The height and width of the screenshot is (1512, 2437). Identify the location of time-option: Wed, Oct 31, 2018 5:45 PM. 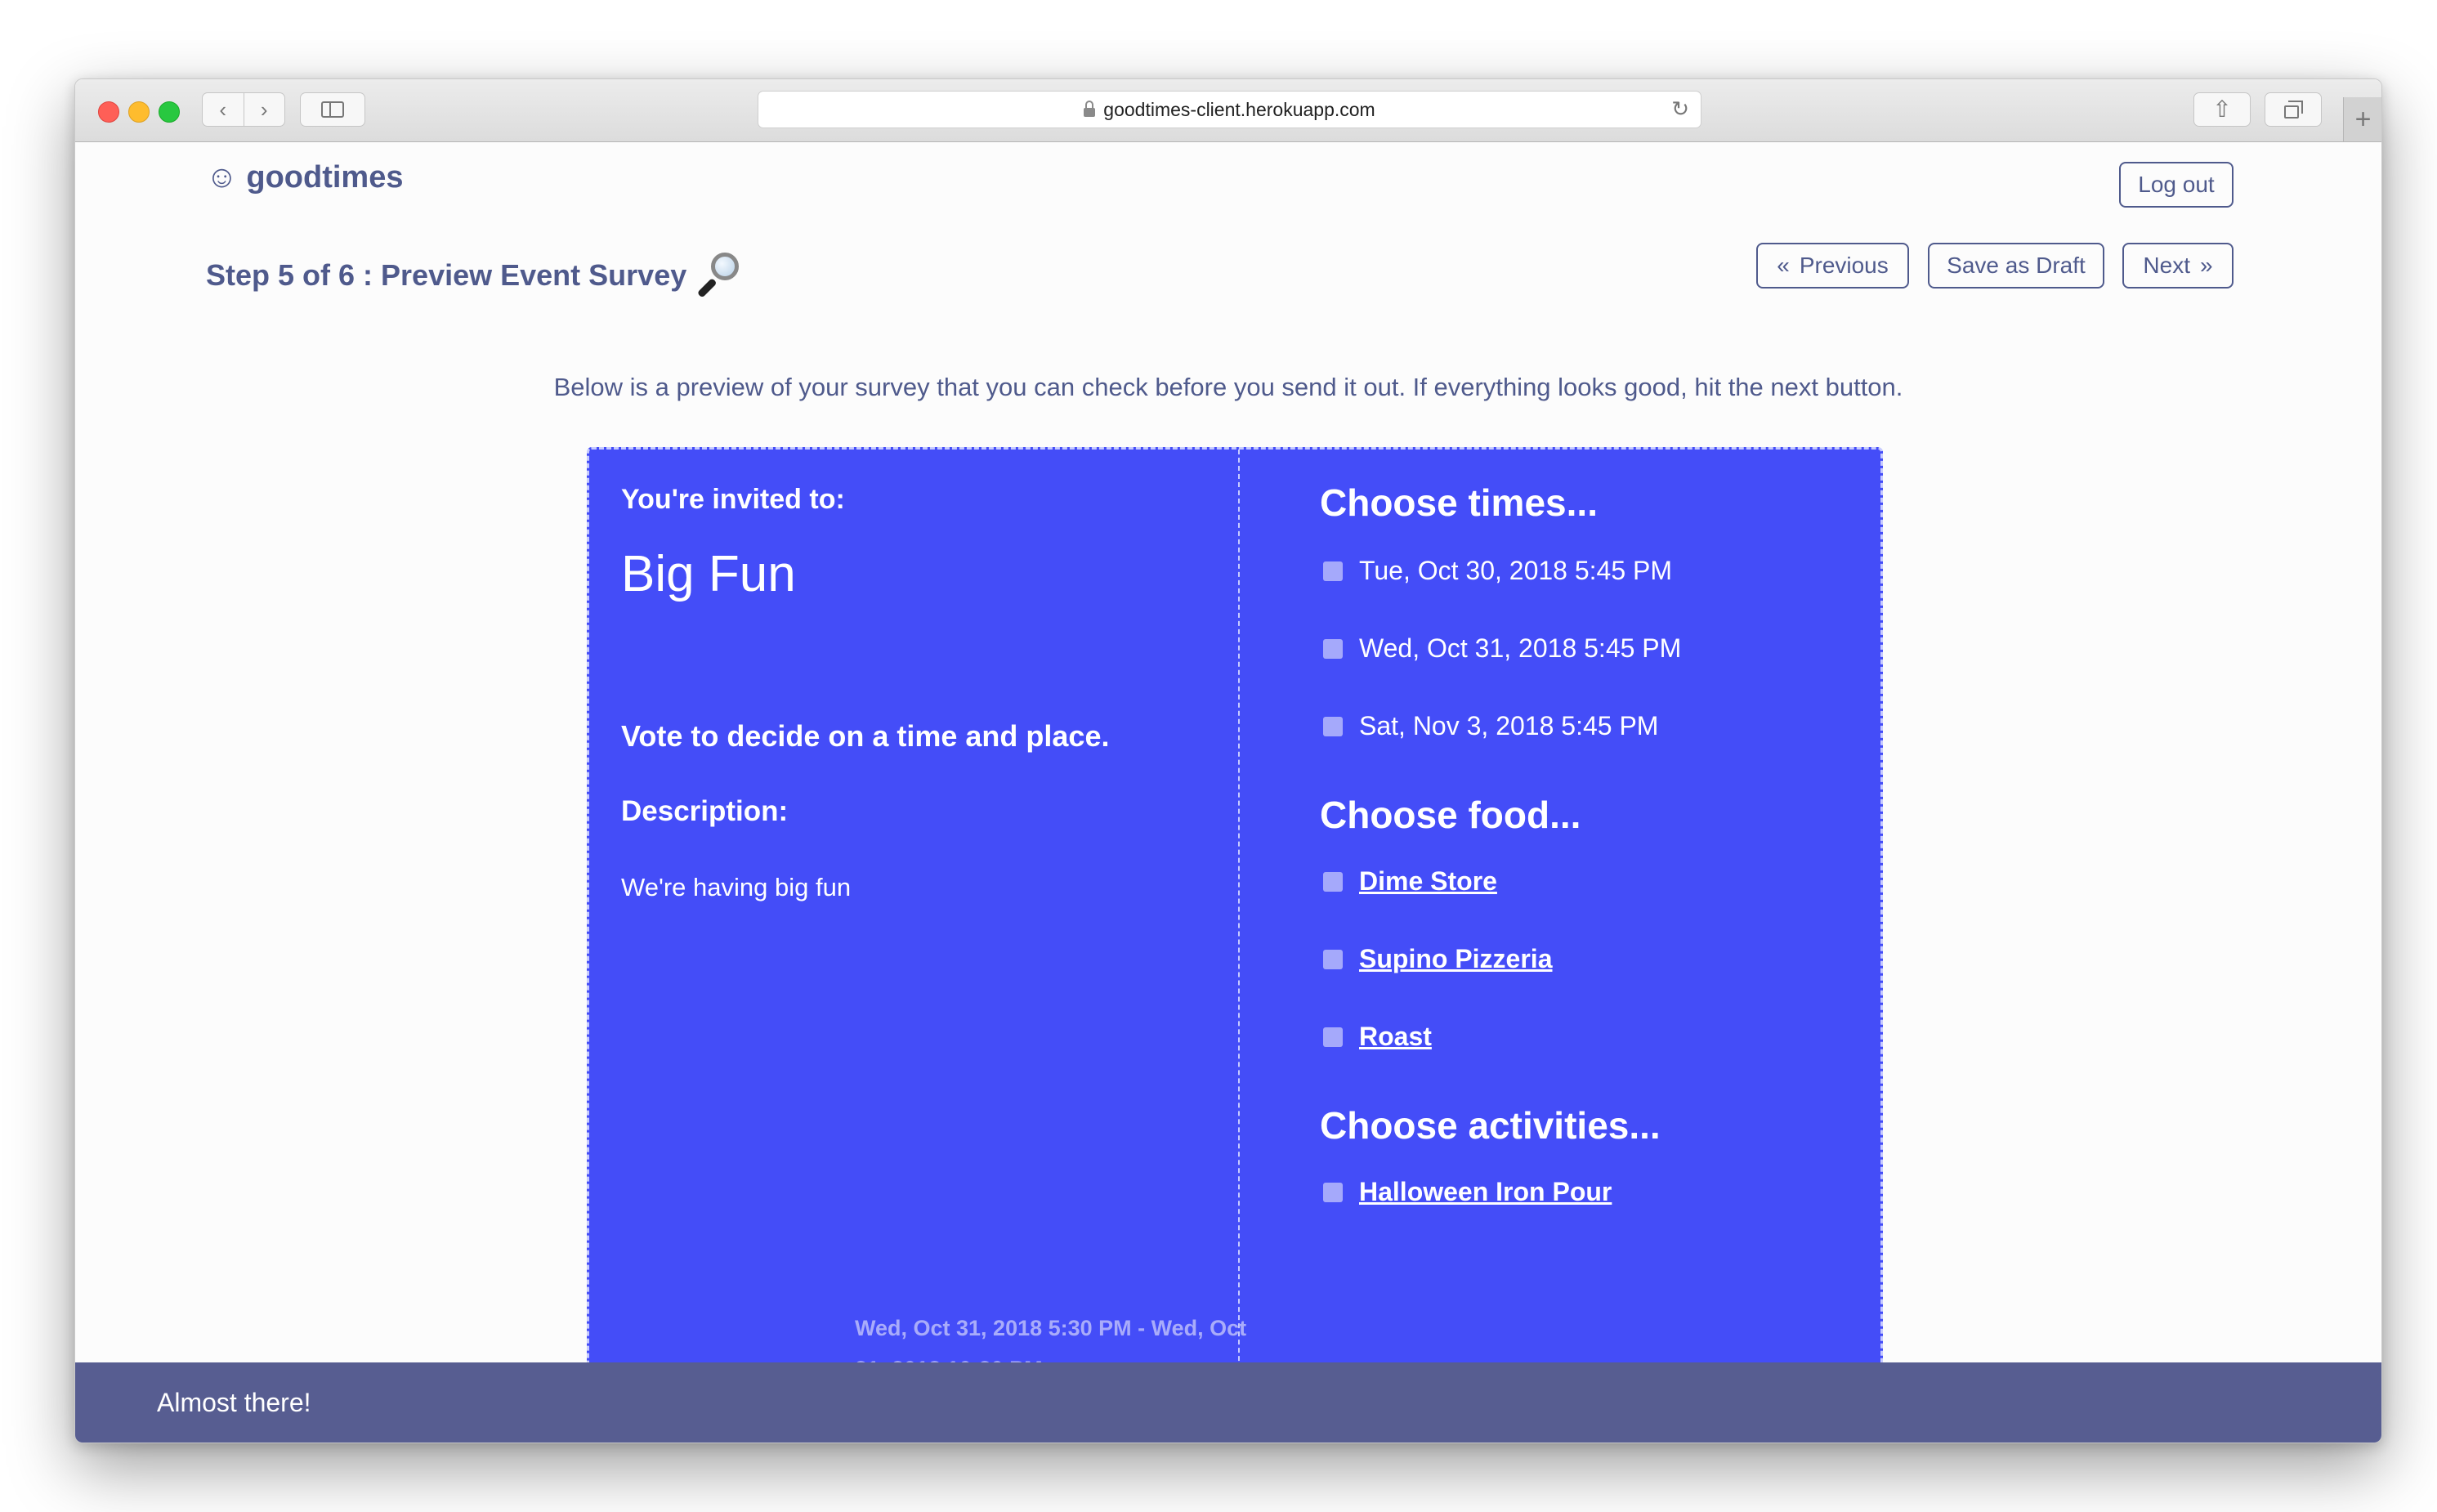
(1502, 648).